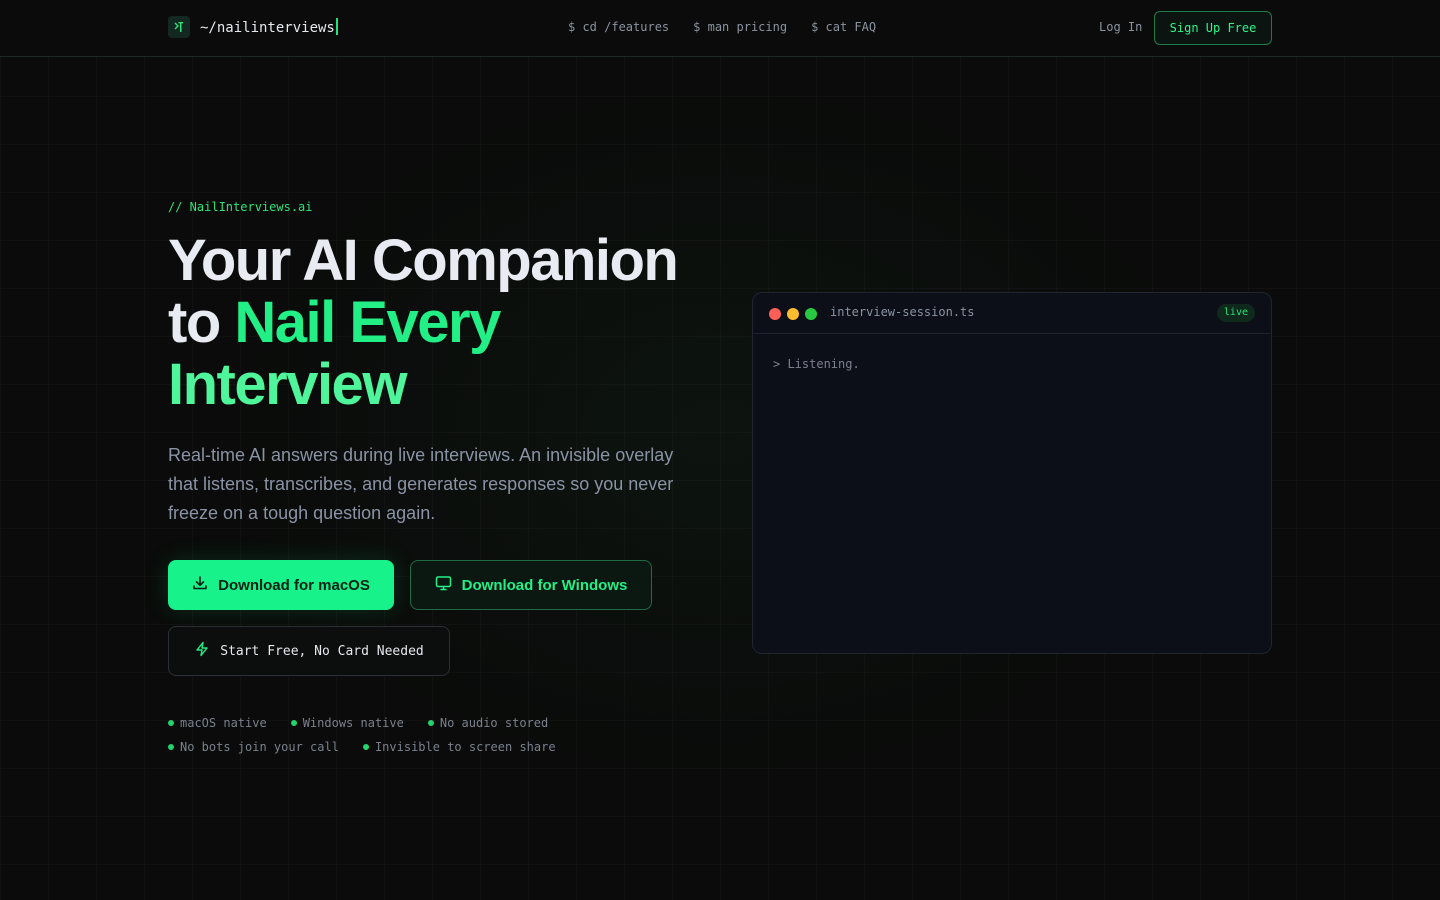 This screenshot has height=900, width=1440. I want to click on feature-item: No audio stored, so click(488, 723).